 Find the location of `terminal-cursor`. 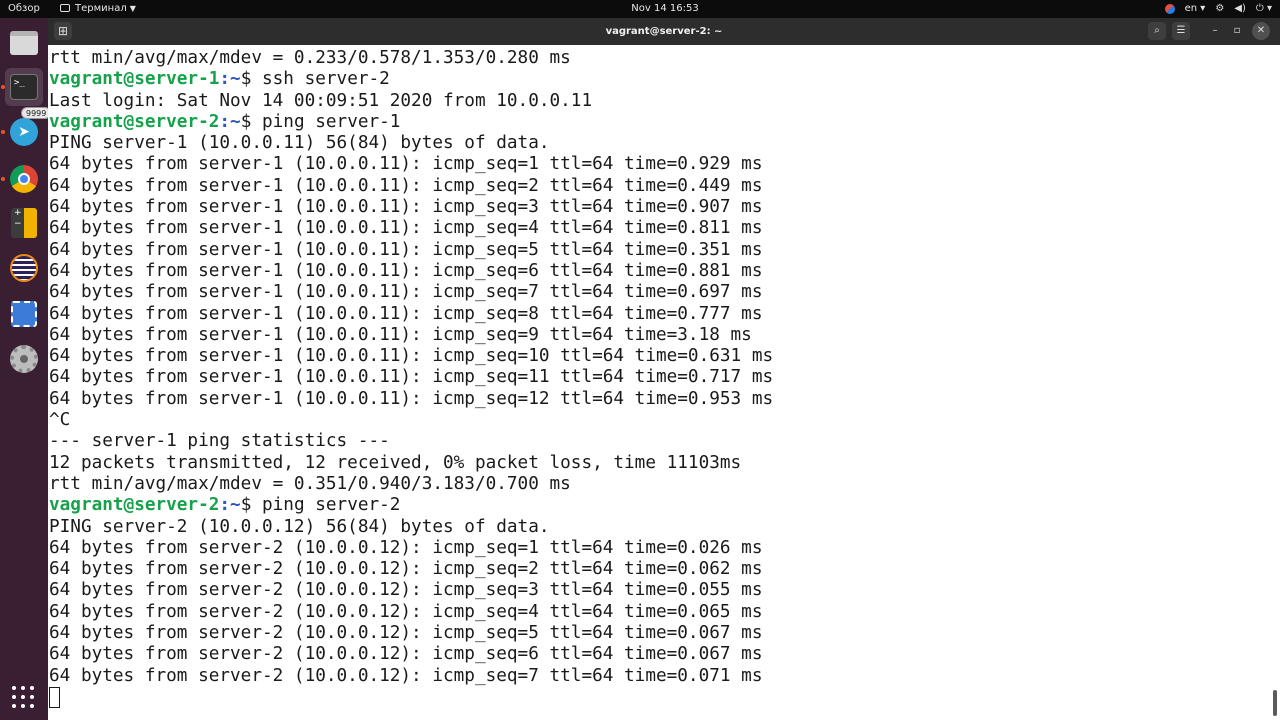

terminal-cursor is located at coordinates (54, 697).